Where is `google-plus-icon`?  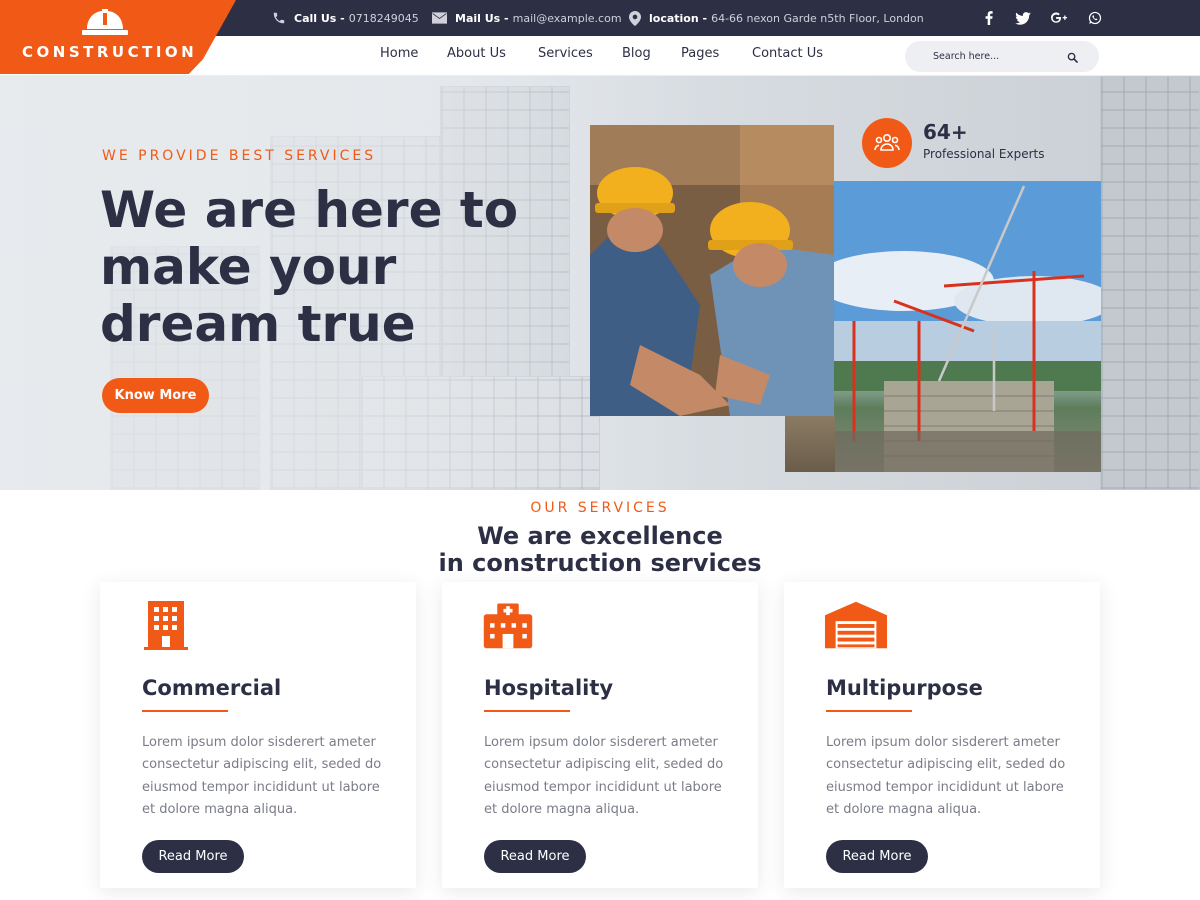 google-plus-icon is located at coordinates (1059, 18).